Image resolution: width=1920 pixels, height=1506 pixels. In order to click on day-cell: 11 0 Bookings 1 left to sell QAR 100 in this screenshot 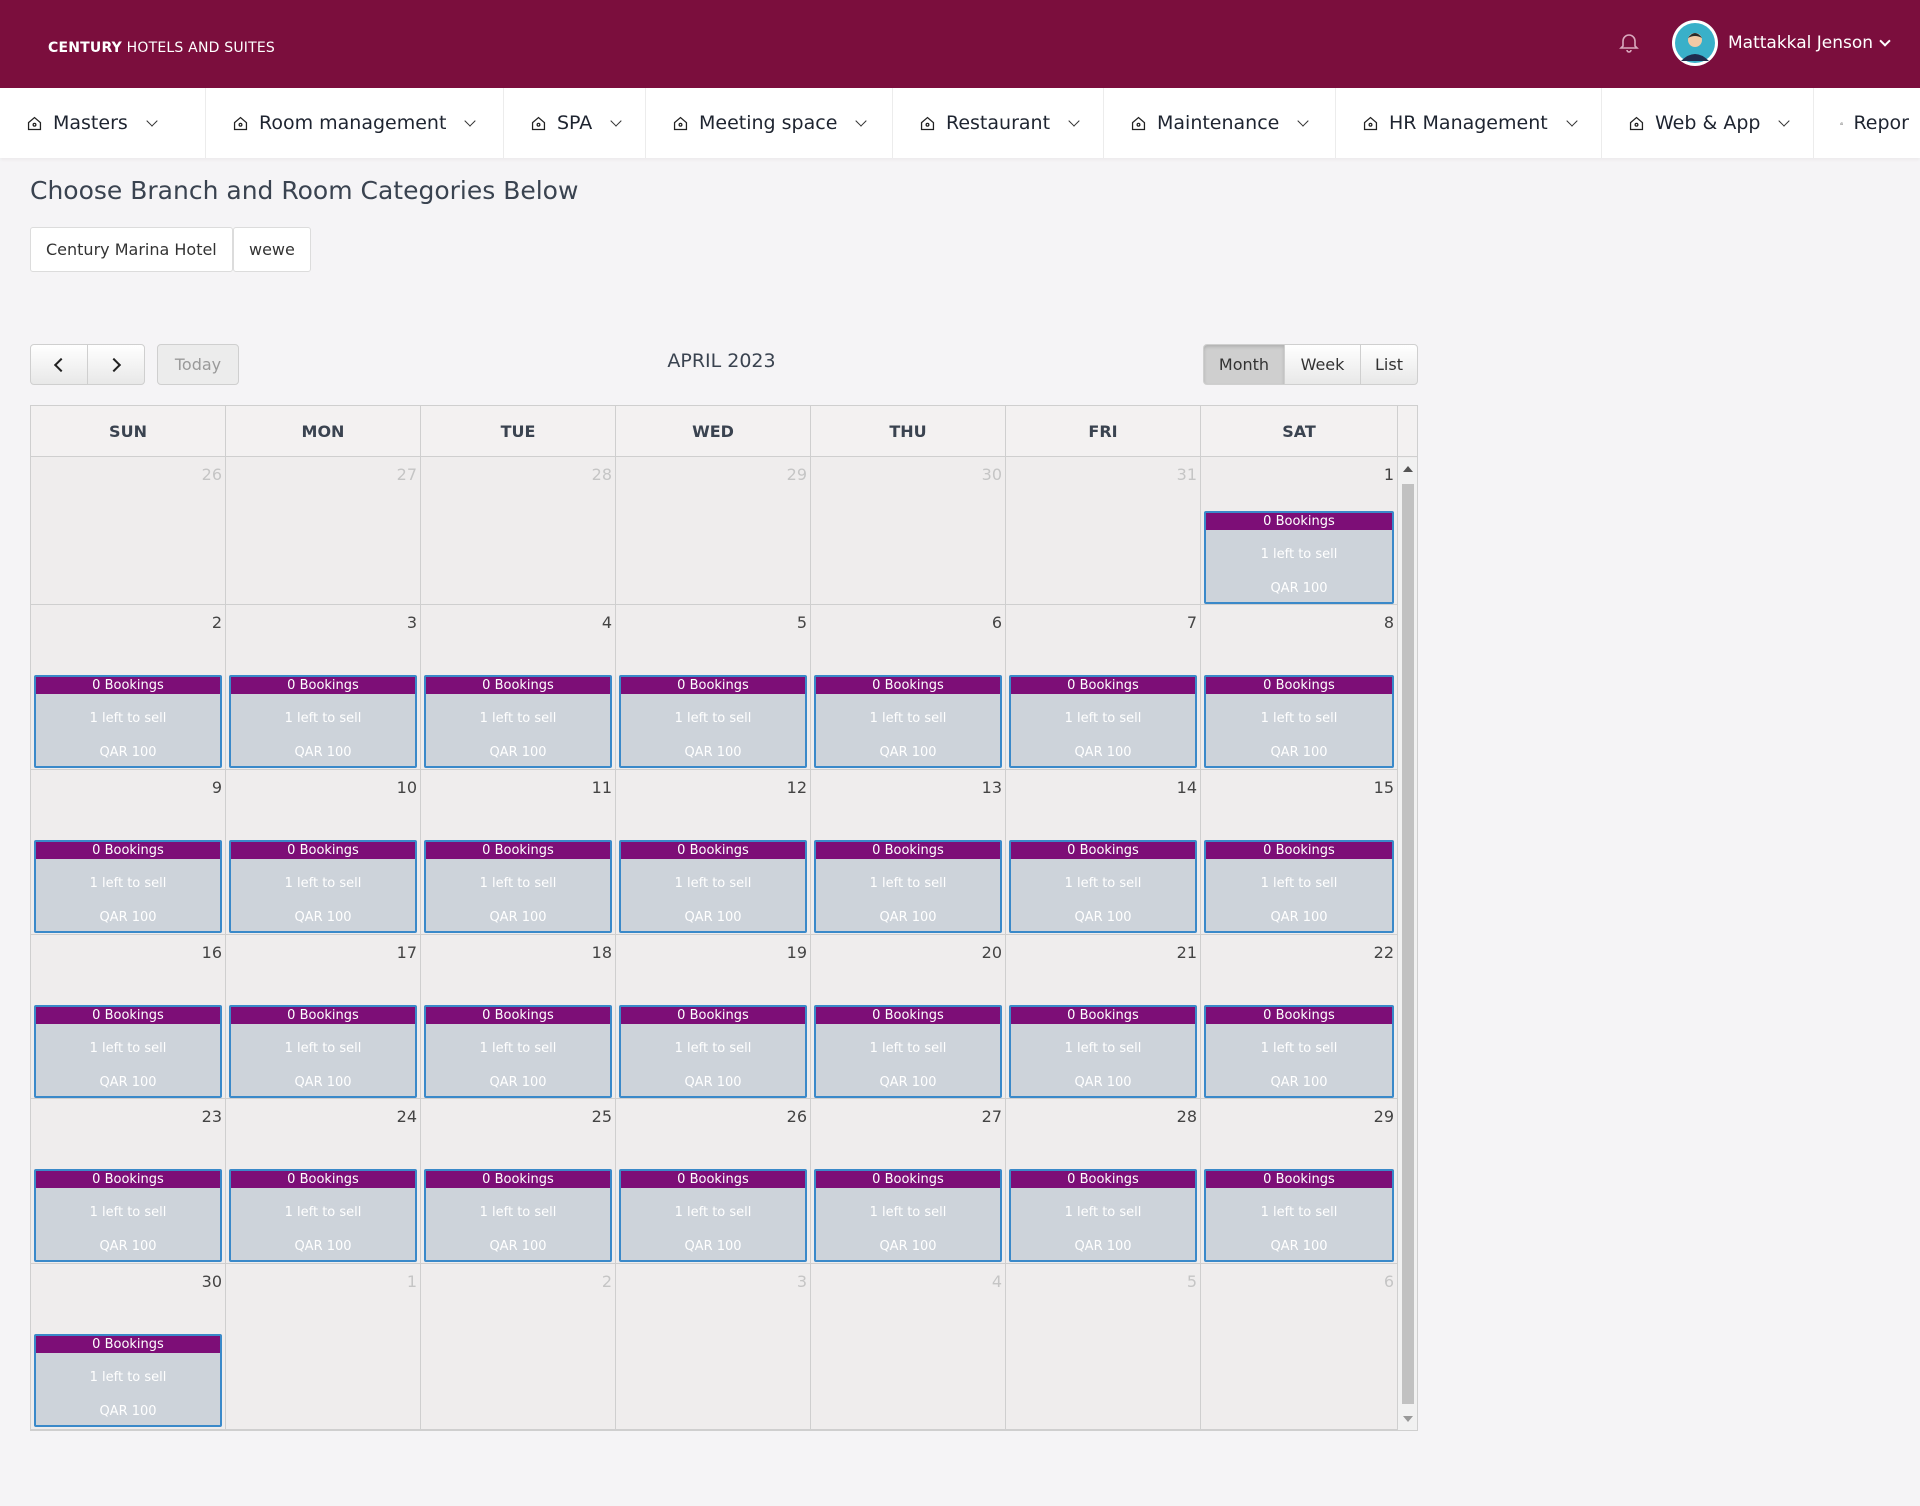, I will do `click(518, 852)`.